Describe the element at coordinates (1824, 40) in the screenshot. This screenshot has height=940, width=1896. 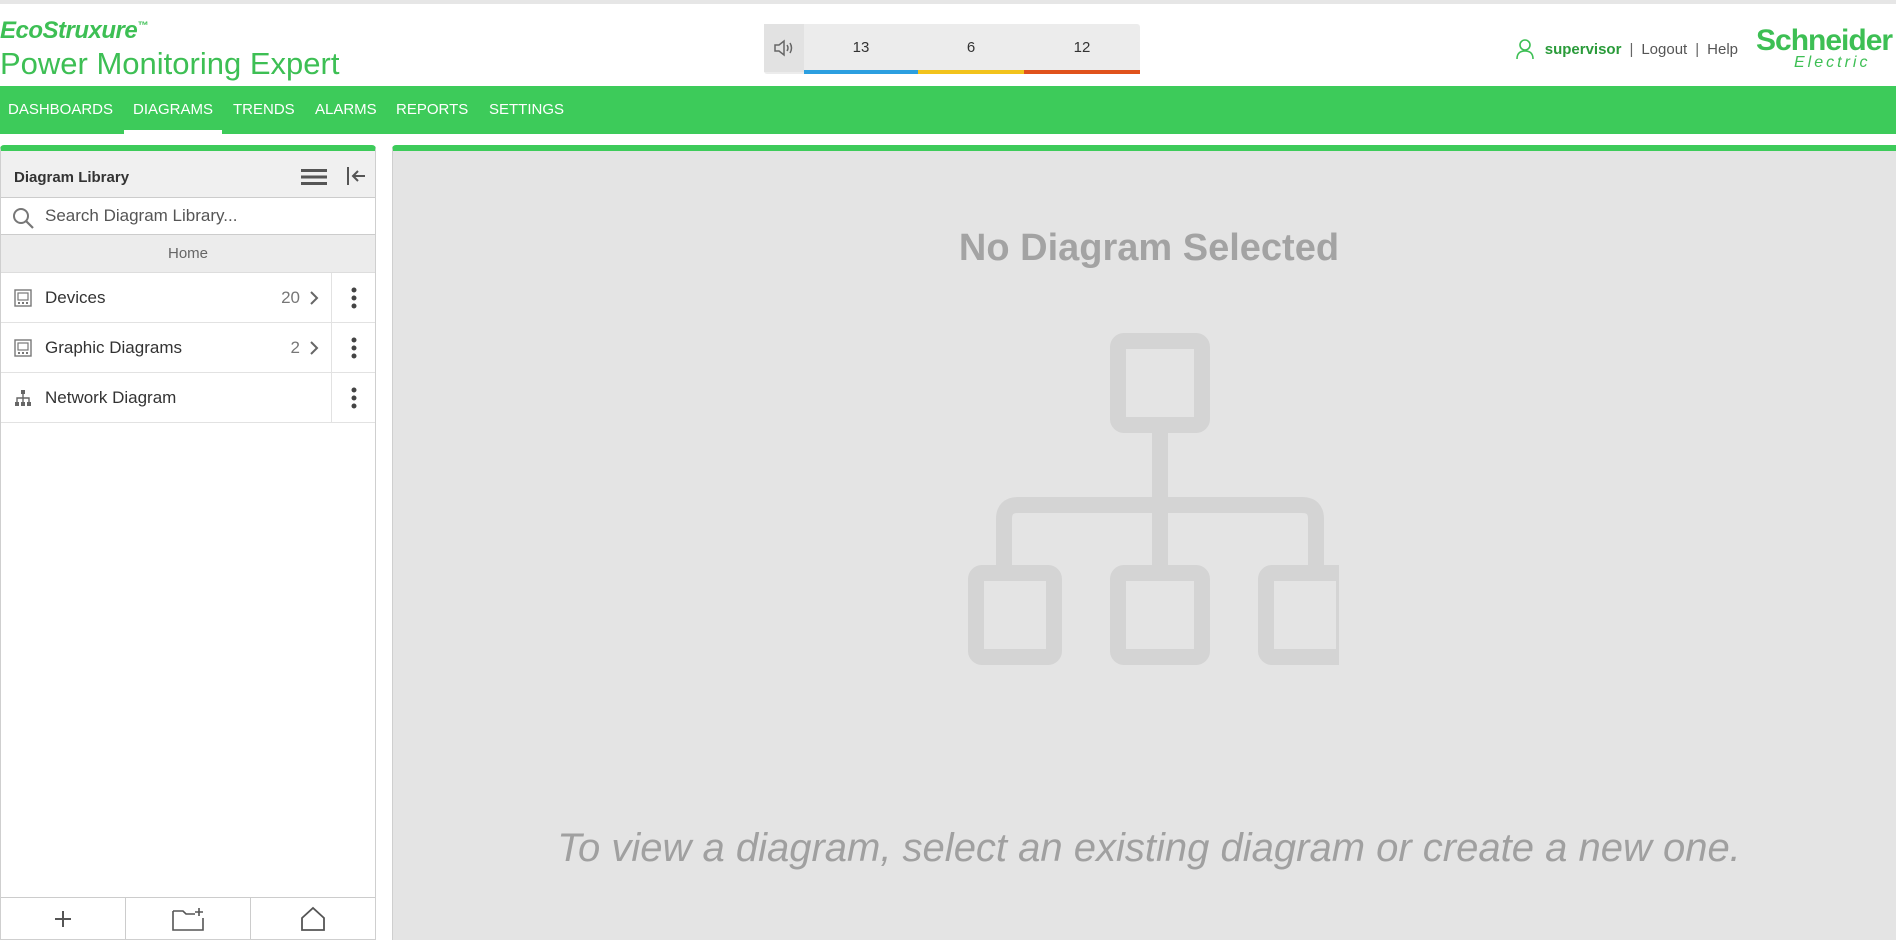
I see `vendor-name: Schneider` at that location.